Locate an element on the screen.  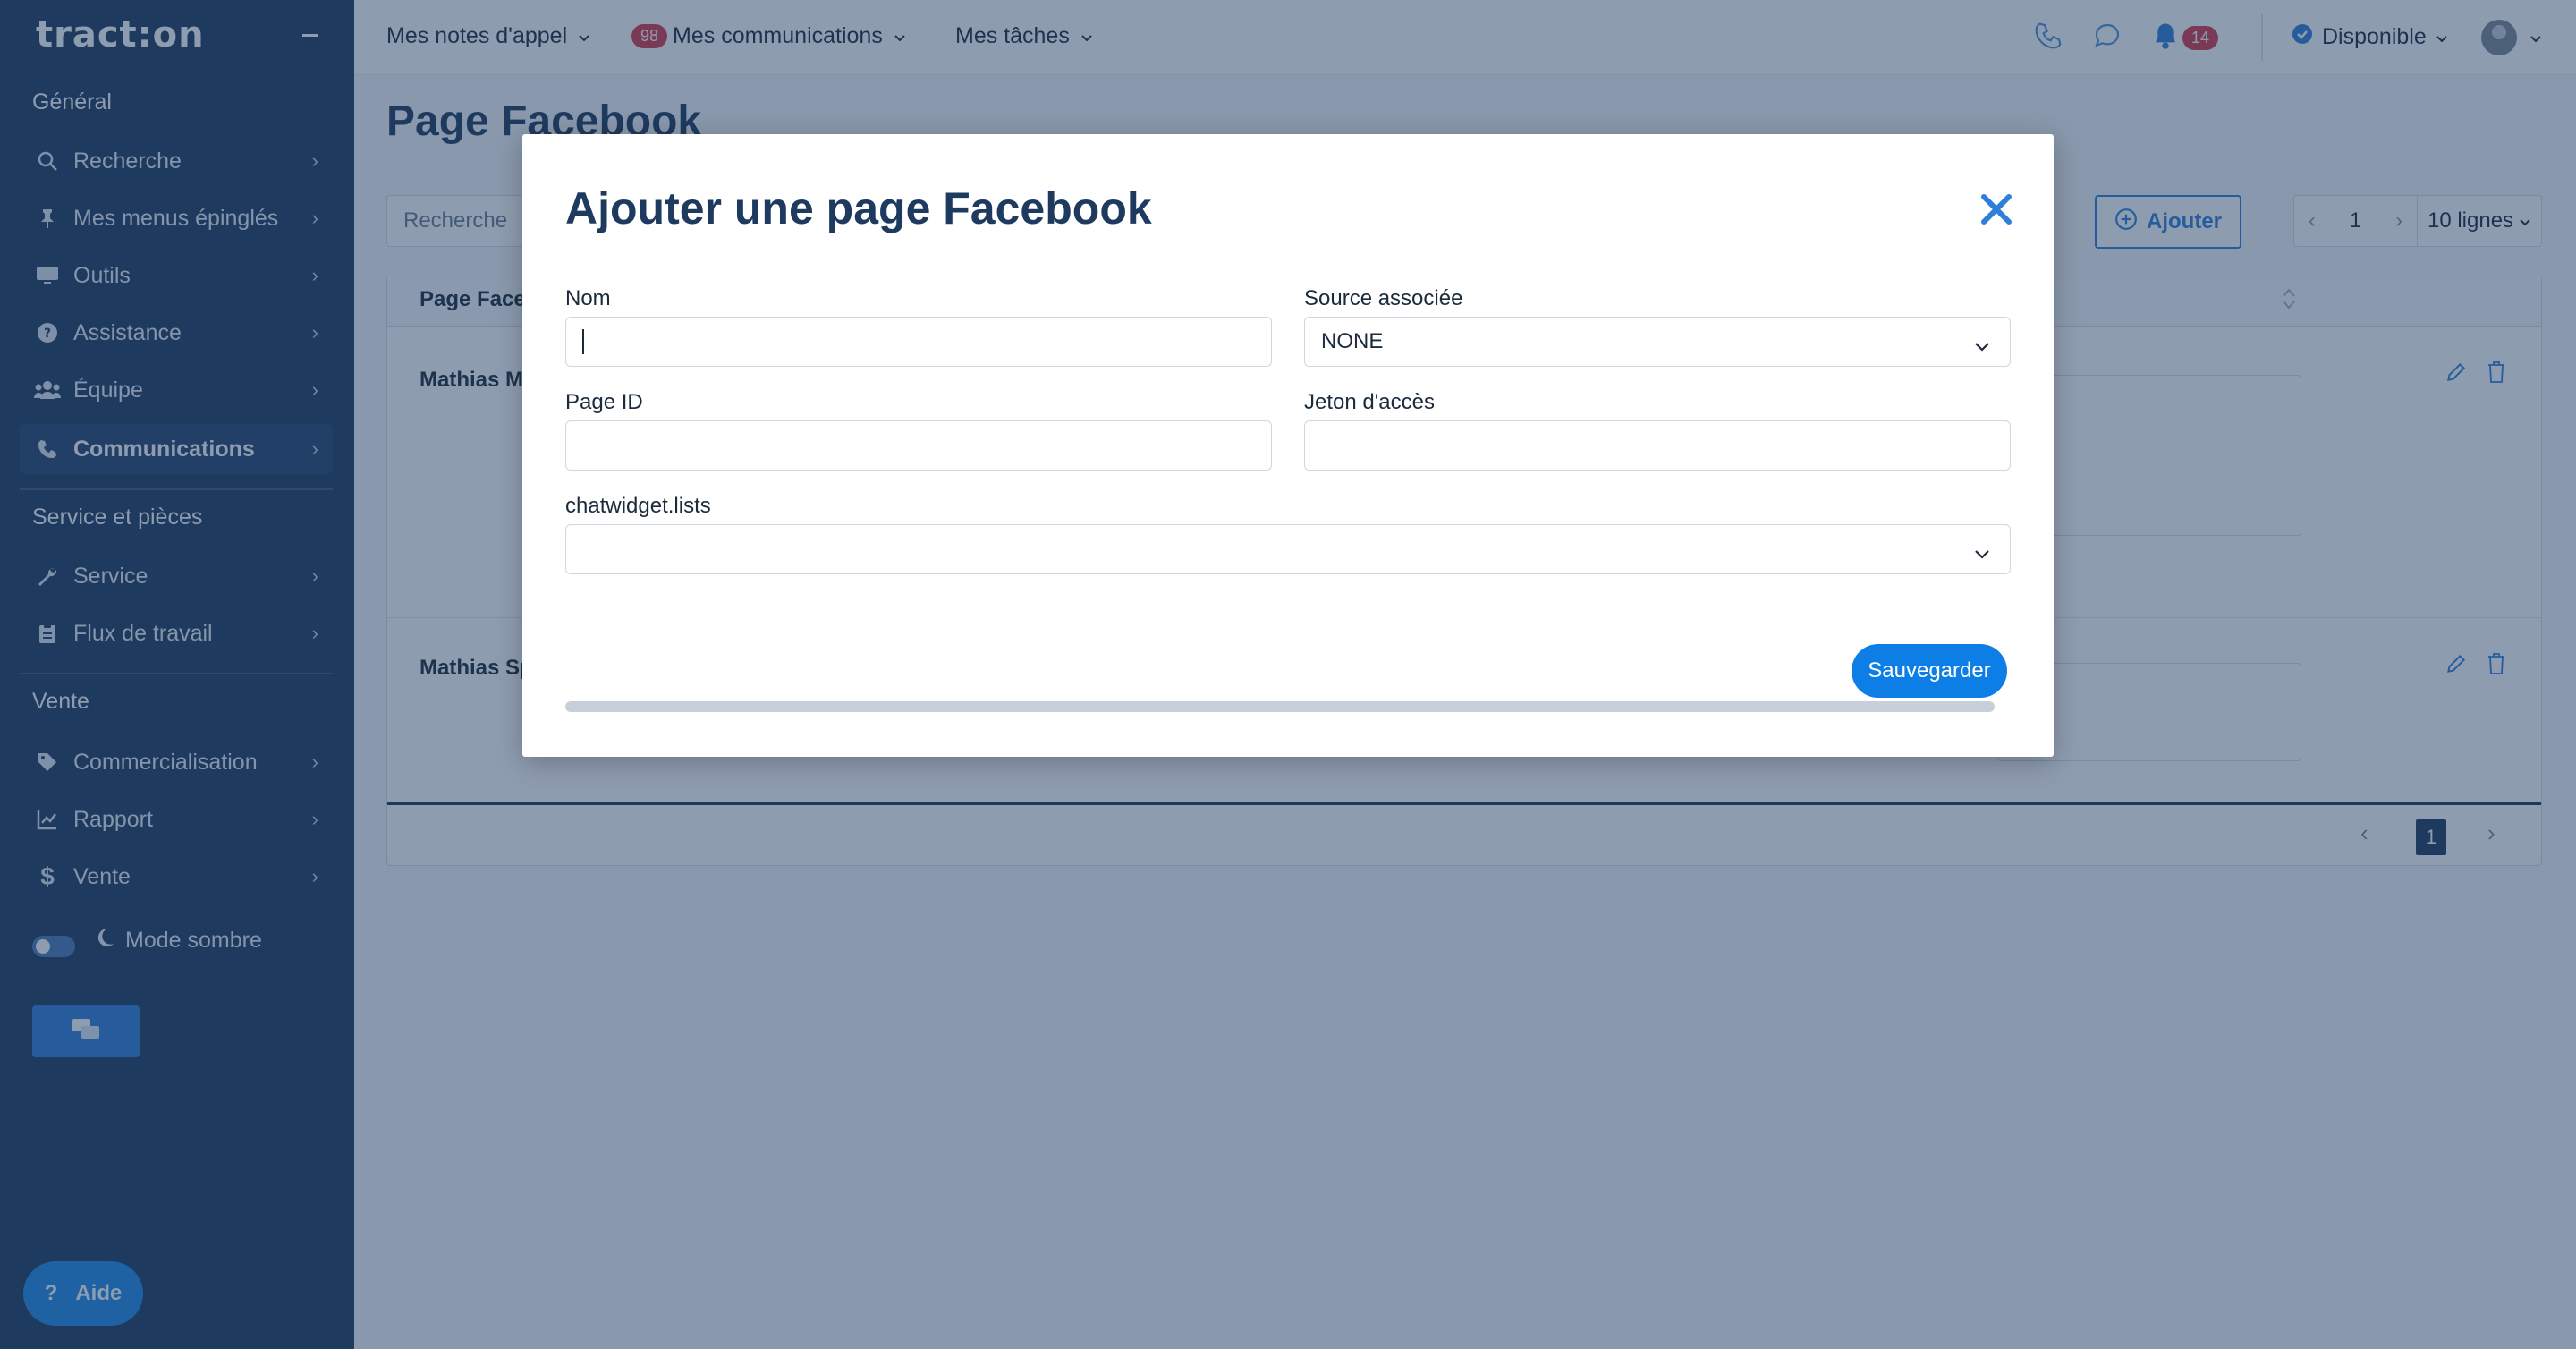
close-icon is located at coordinates (1996, 209).